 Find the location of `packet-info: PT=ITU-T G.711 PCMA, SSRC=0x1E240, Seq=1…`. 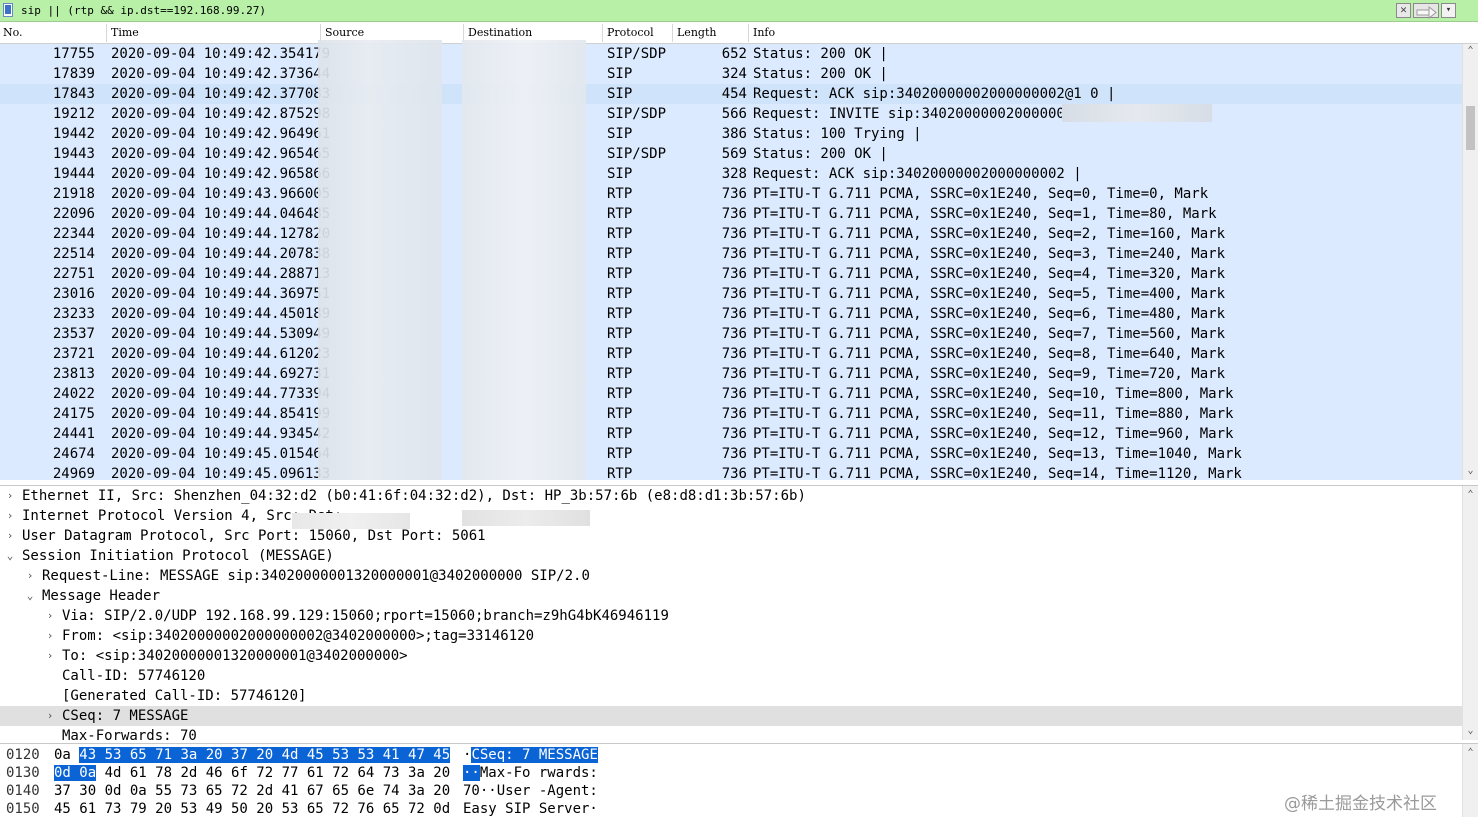

packet-info: PT=ITU-T G.711 PCMA, SSRC=0x1E240, Seq=1… is located at coordinates (993, 394).